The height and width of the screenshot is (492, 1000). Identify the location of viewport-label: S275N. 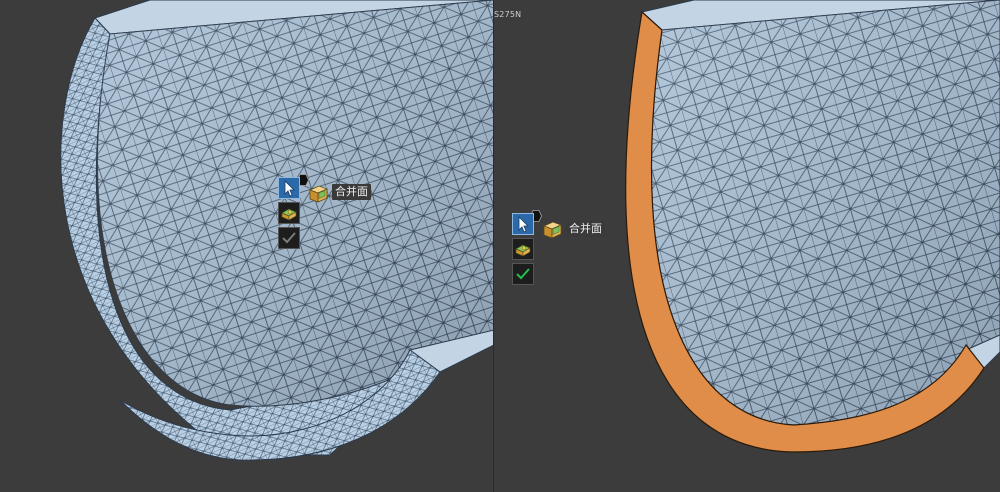
(508, 14).